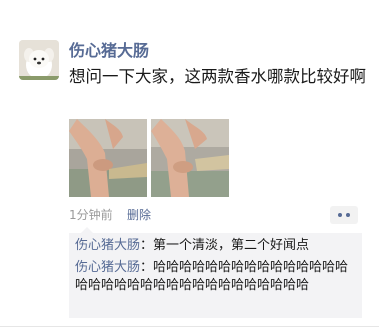  What do you see at coordinates (189, 326) in the screenshot?
I see `divider` at bounding box center [189, 326].